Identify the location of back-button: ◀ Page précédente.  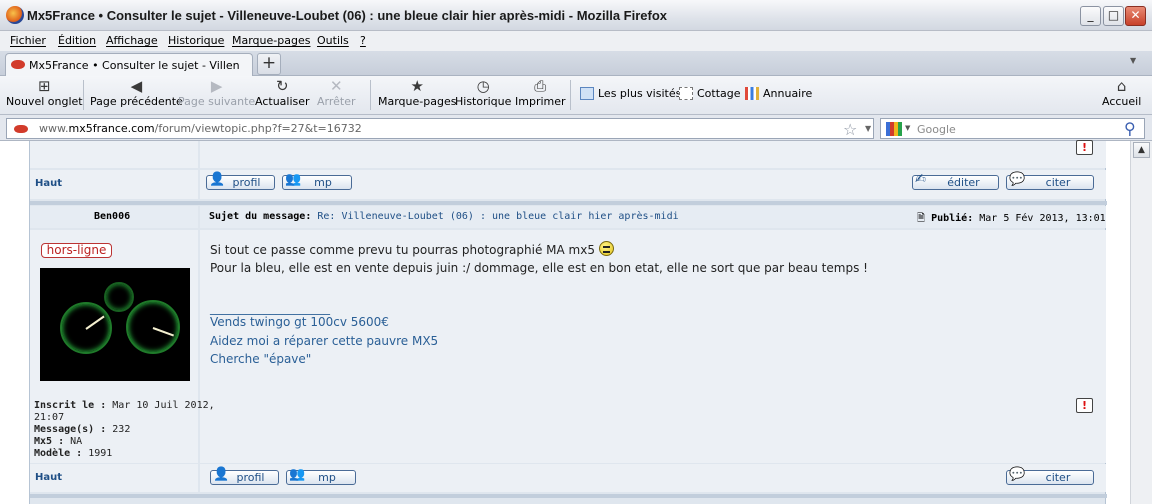
(136, 93).